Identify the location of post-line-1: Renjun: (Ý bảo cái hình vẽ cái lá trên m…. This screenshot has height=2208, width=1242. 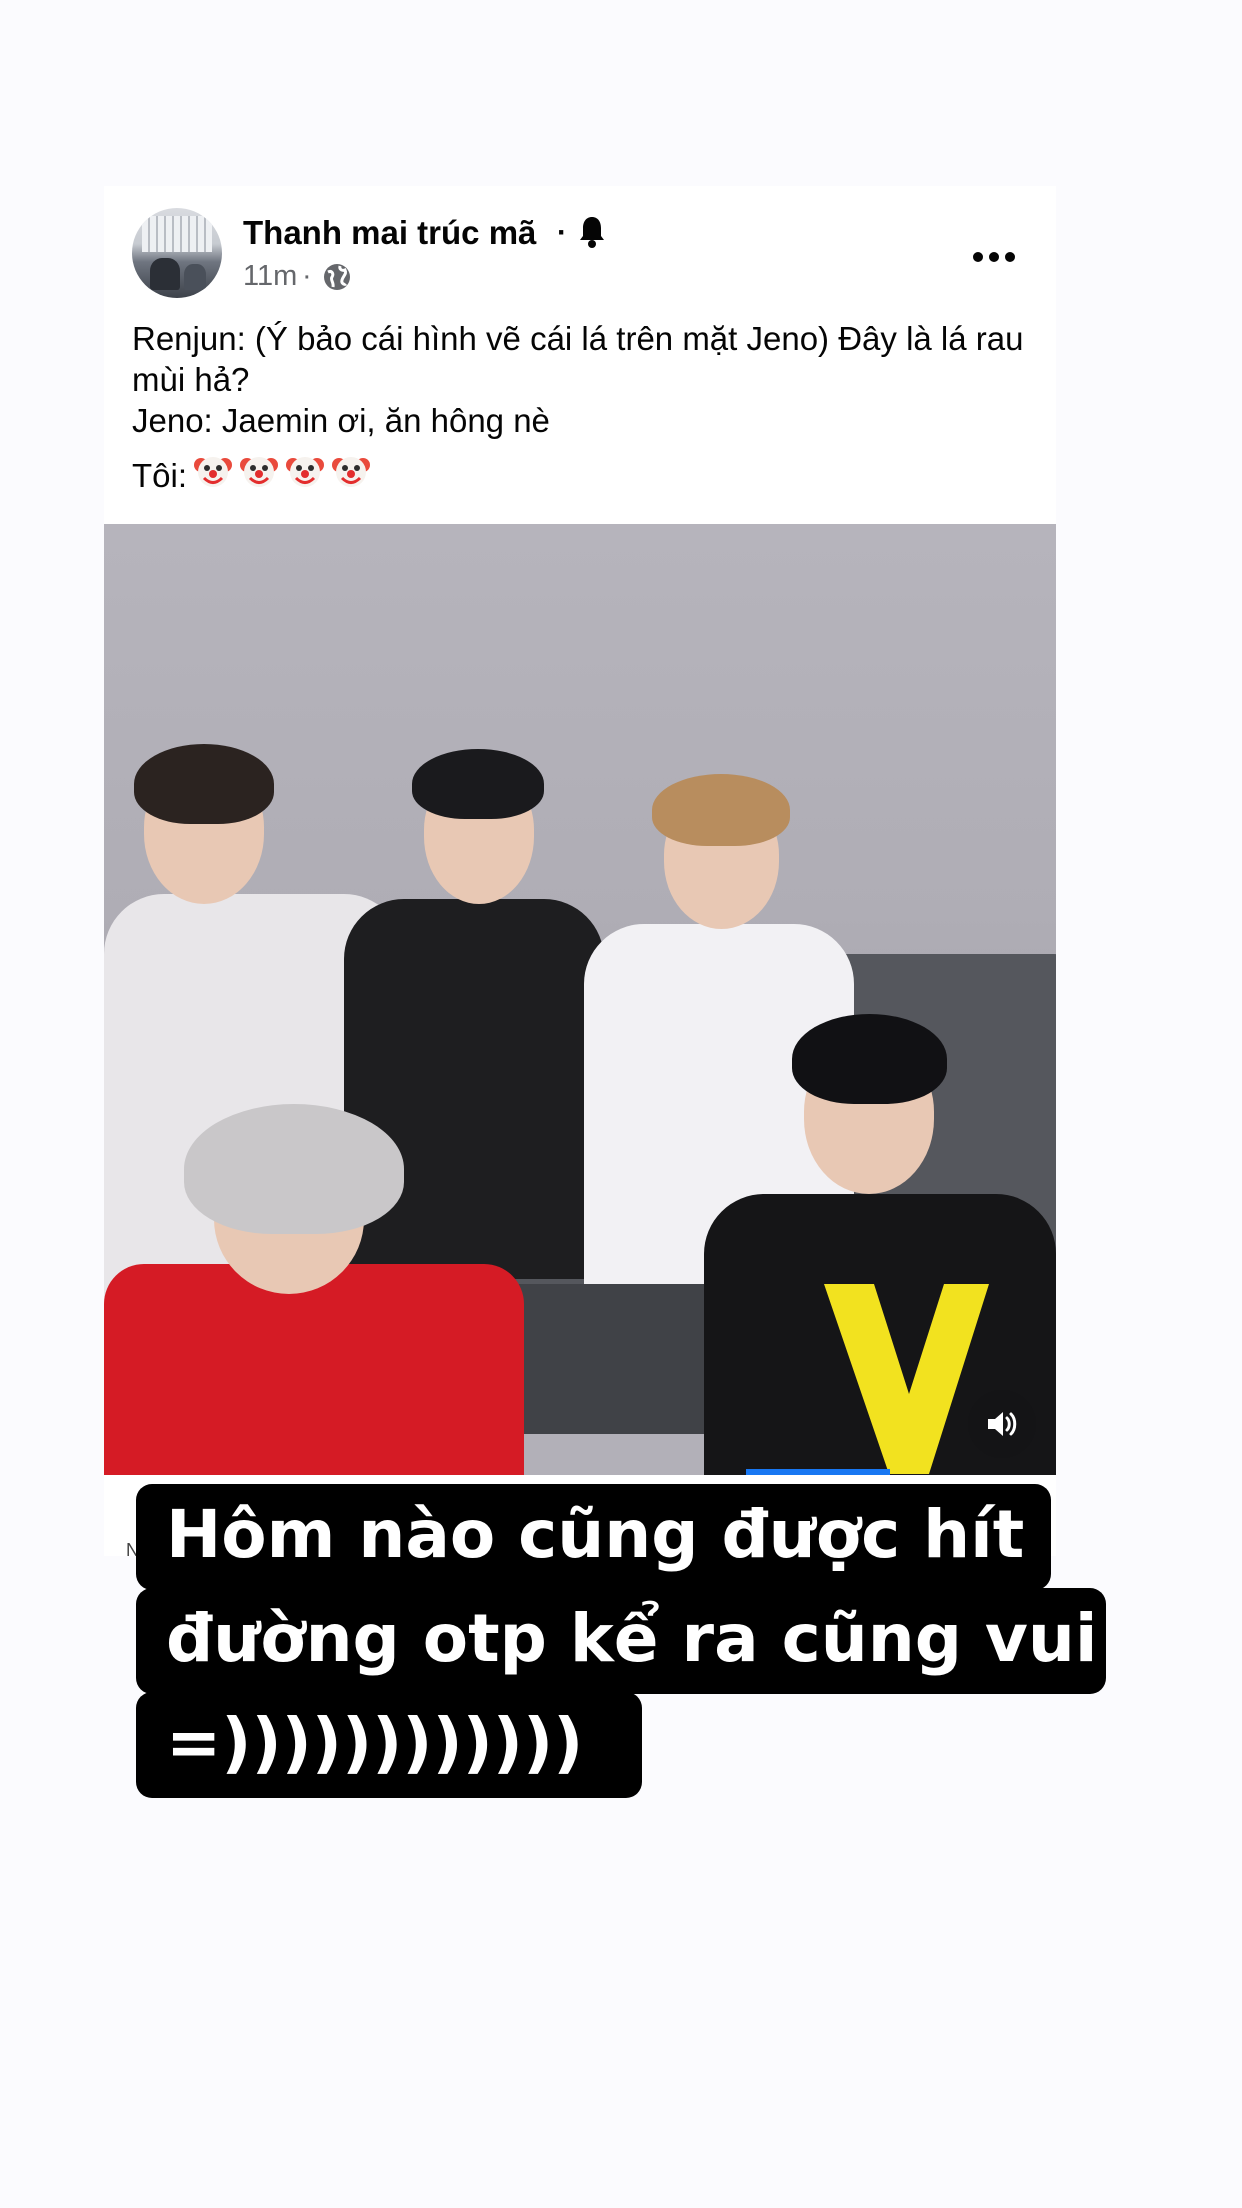
(578, 359).